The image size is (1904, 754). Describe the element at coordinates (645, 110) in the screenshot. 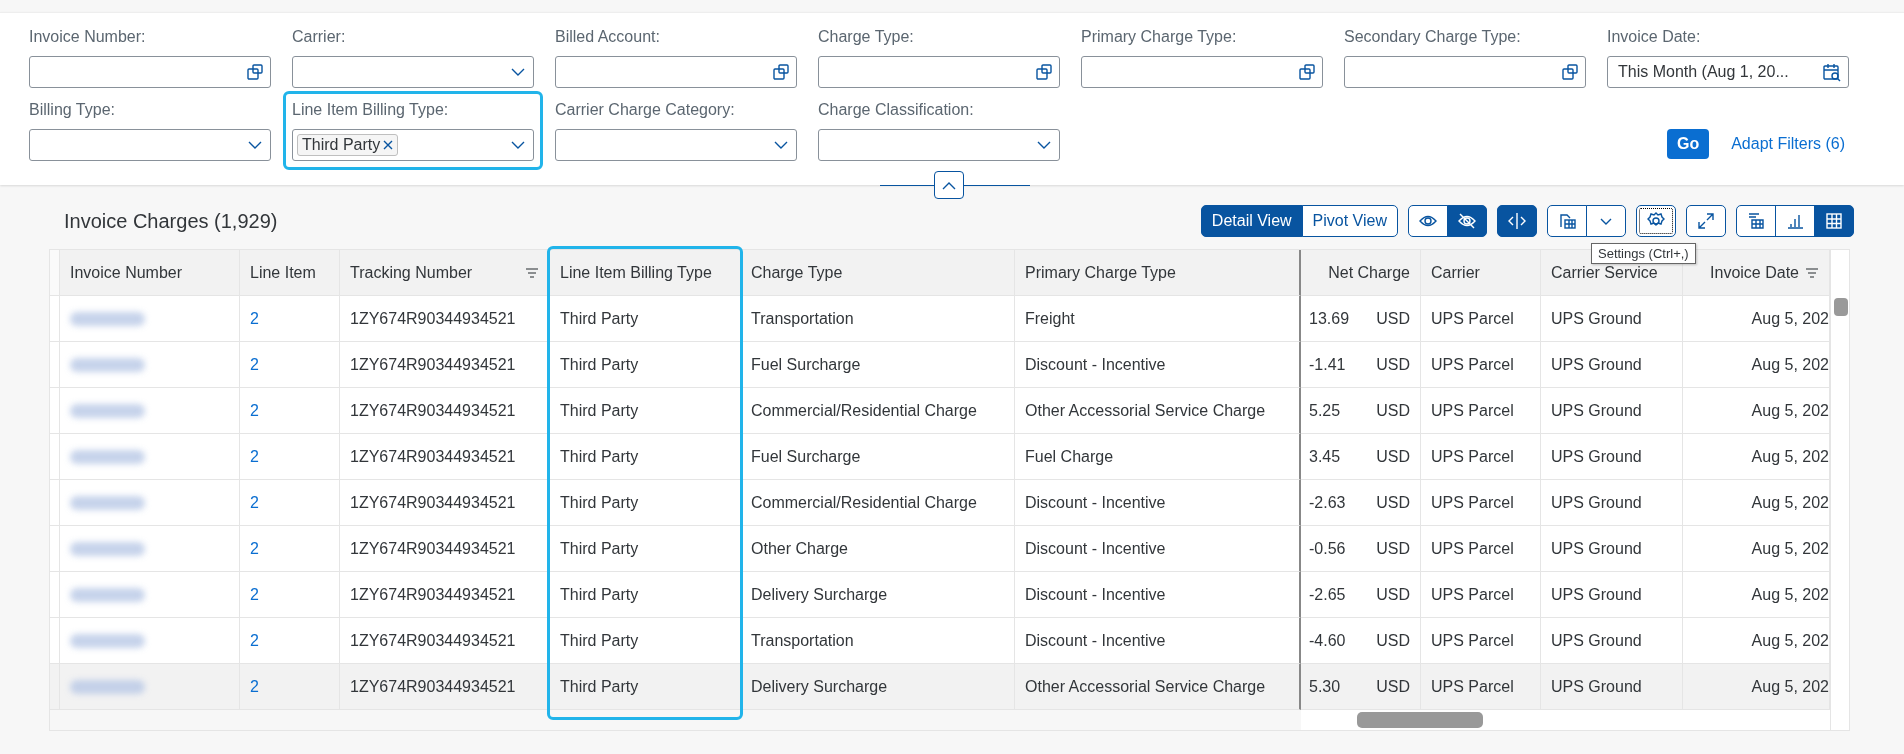

I see `field-label: Carrier Charge Category:` at that location.